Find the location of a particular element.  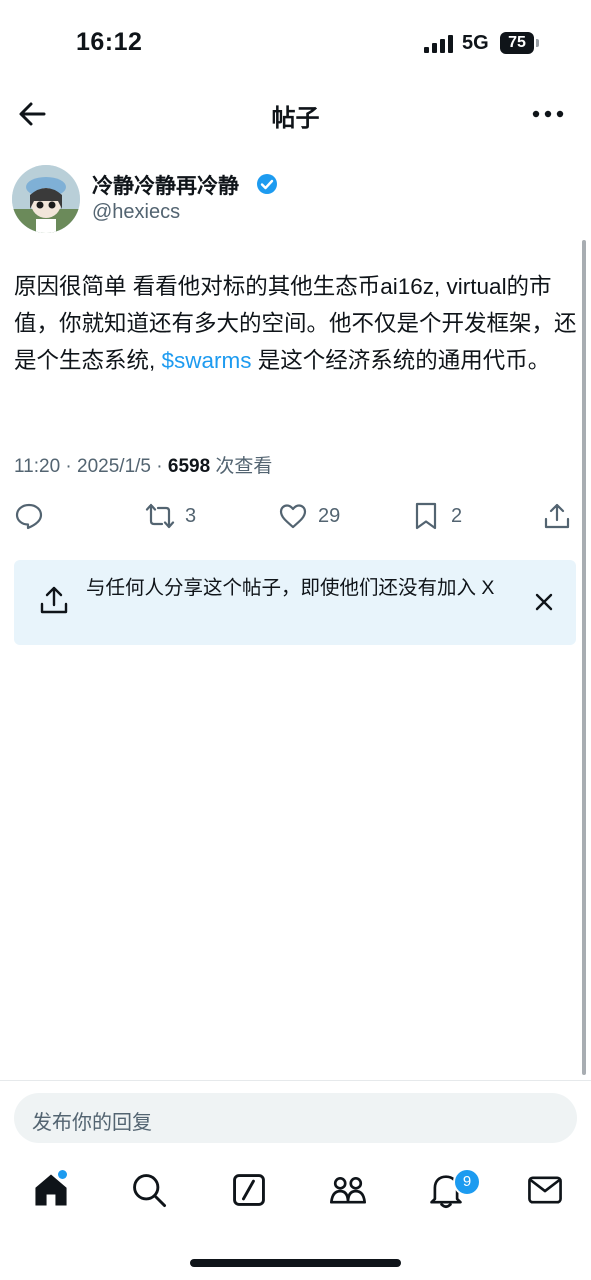

home-indicator is located at coordinates (295, 1263).